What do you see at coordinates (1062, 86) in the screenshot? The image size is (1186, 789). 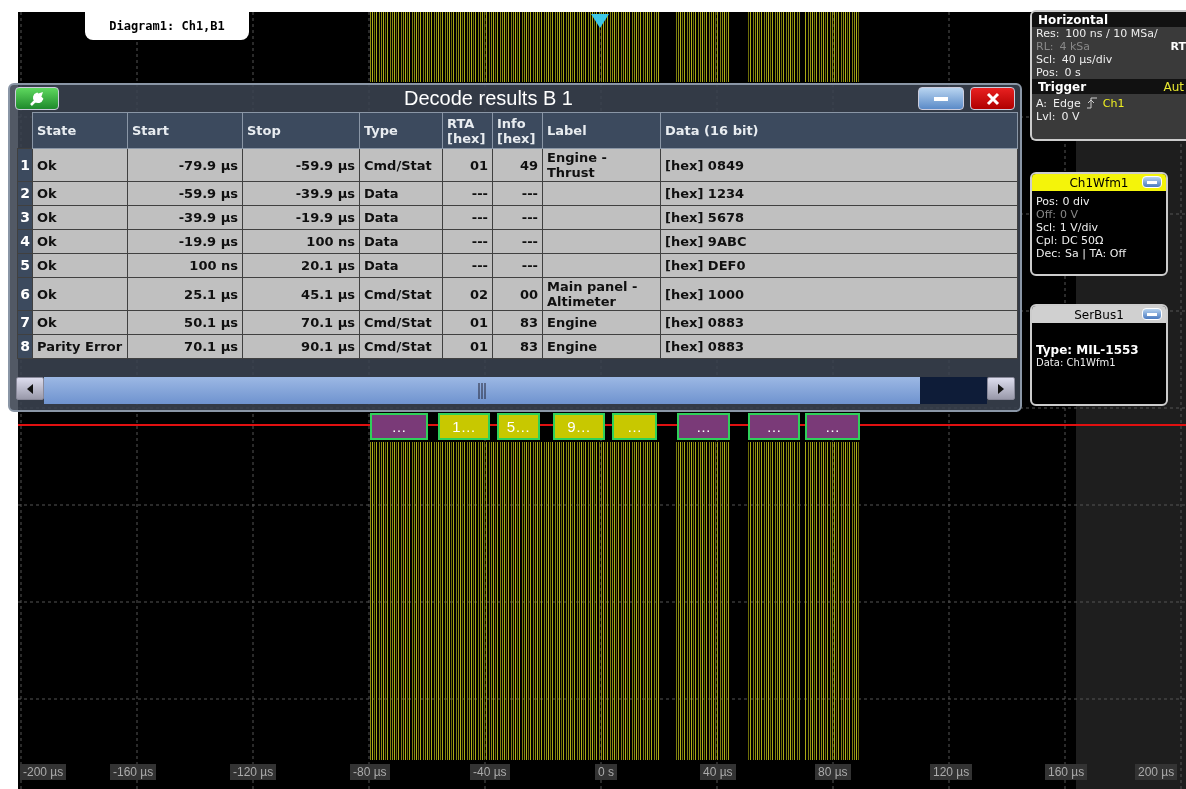 I see `panel-title: Trigger` at bounding box center [1062, 86].